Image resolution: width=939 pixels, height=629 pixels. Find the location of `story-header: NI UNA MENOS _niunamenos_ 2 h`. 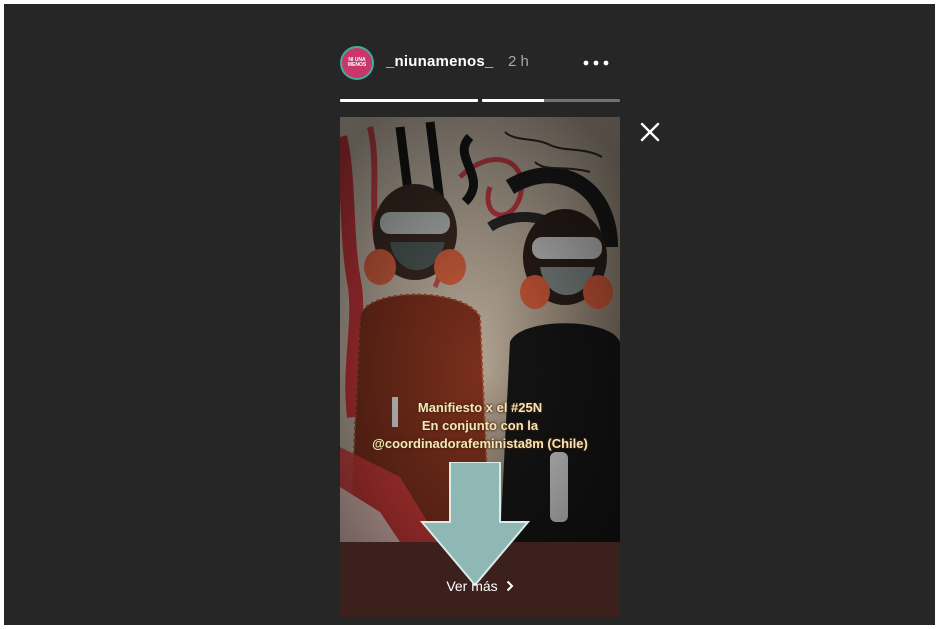

story-header: NI UNA MENOS _niunamenos_ 2 h is located at coordinates (483, 65).